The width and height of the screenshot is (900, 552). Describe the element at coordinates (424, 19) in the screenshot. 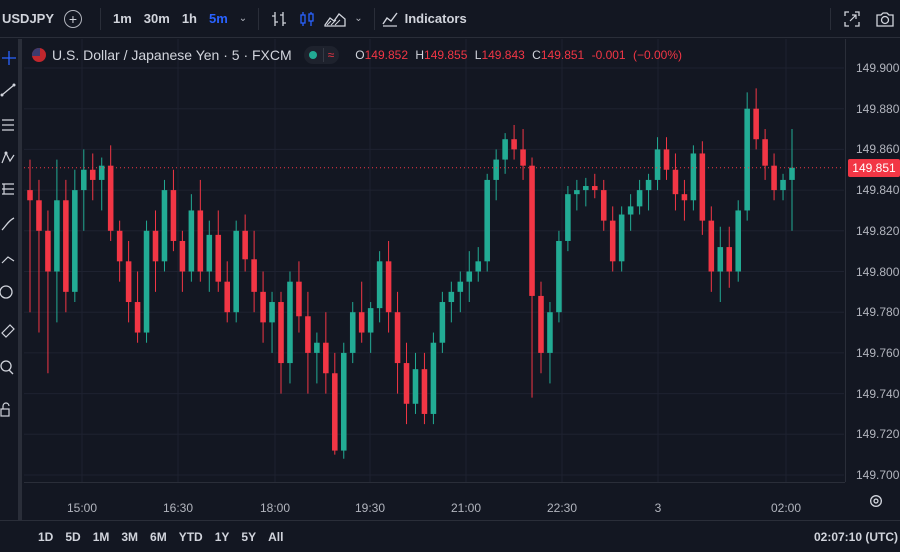

I see `indicators-button: Indicators` at that location.